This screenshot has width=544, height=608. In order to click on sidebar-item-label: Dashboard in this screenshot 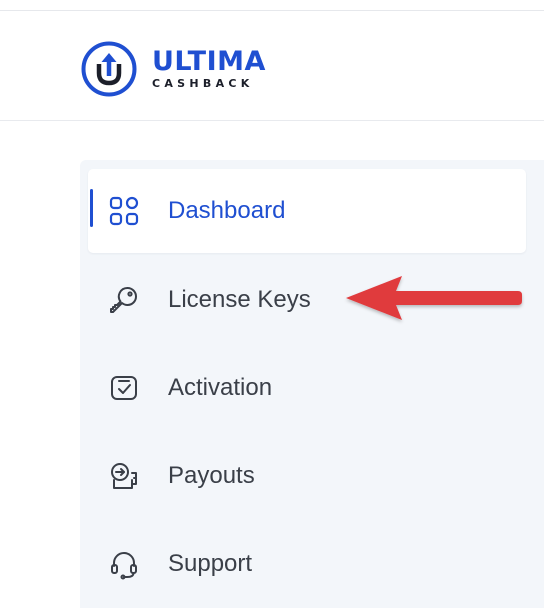, I will do `click(227, 210)`.